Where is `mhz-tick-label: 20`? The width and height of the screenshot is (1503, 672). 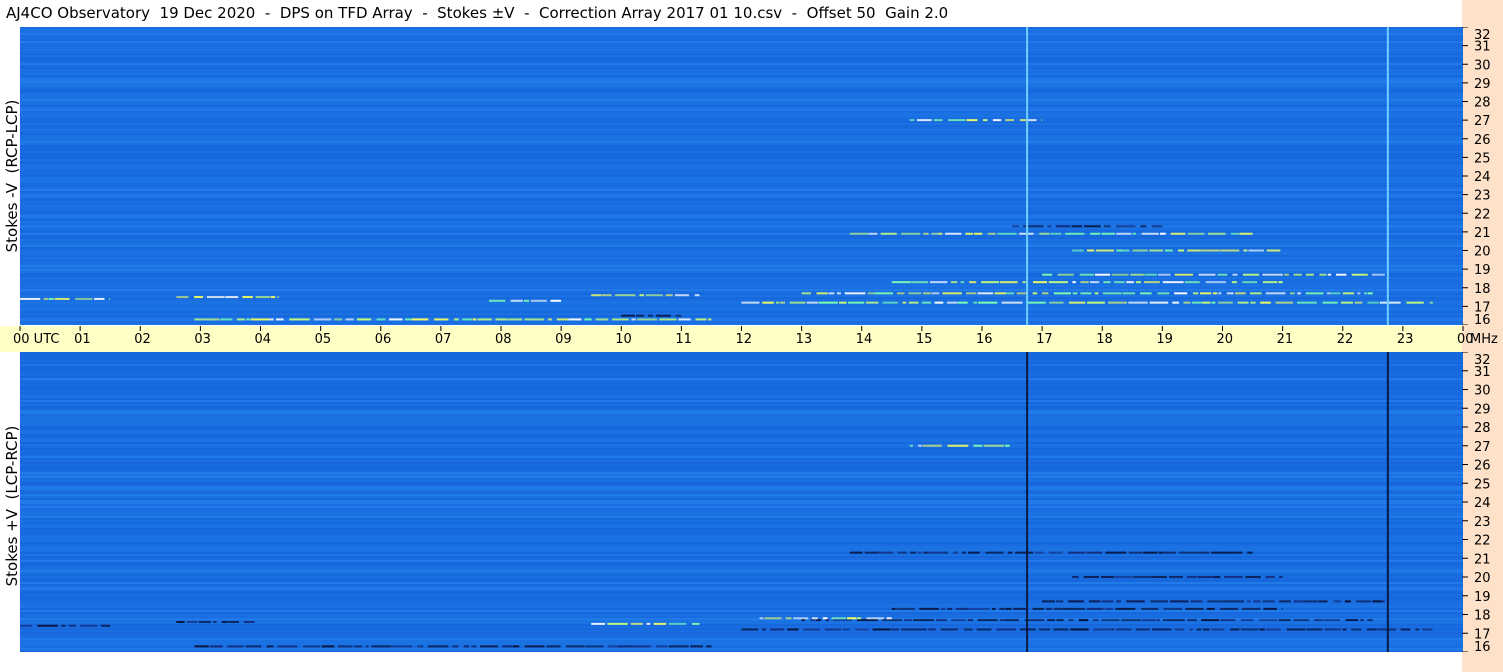
mhz-tick-label: 20 is located at coordinates (1482, 578).